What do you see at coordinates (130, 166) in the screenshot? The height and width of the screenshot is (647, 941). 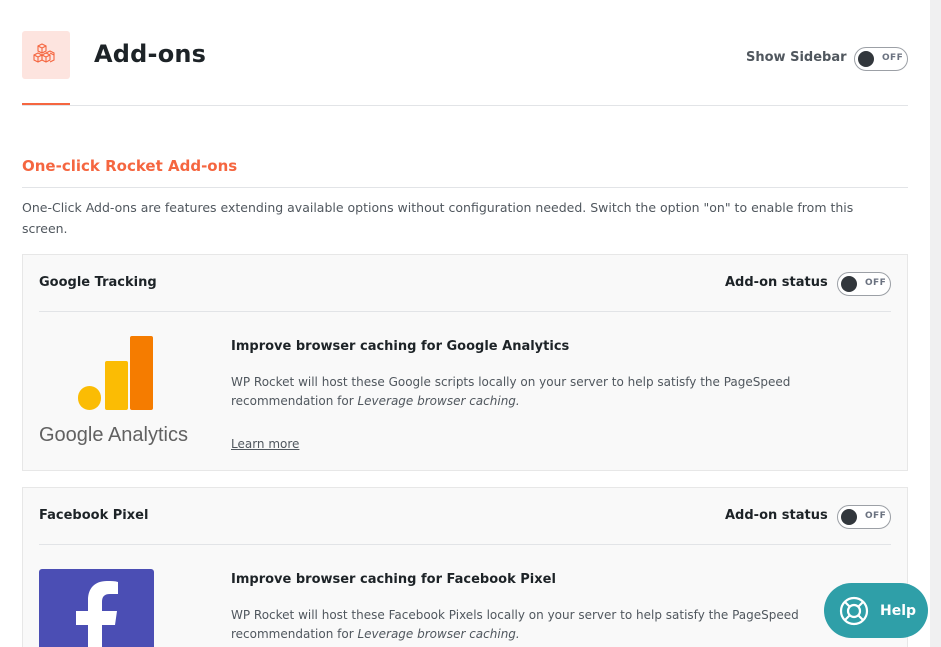 I see `section-title: One-click Rocket Add-ons` at bounding box center [130, 166].